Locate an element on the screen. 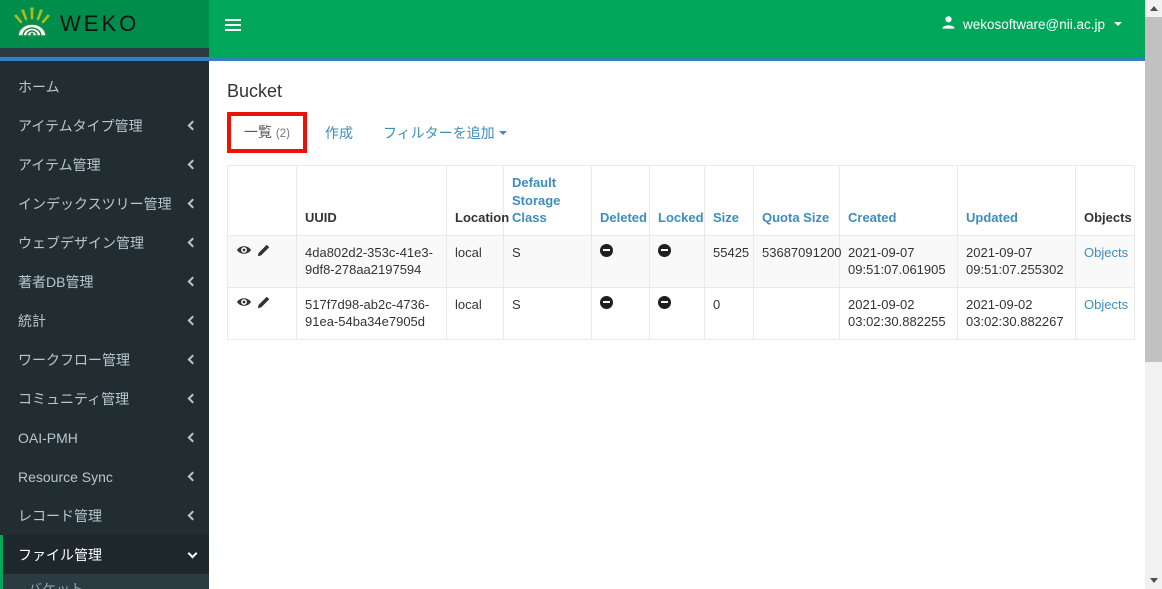  sidebar-item-community-mgmt: コミュニティ管理 is located at coordinates (104, 398).